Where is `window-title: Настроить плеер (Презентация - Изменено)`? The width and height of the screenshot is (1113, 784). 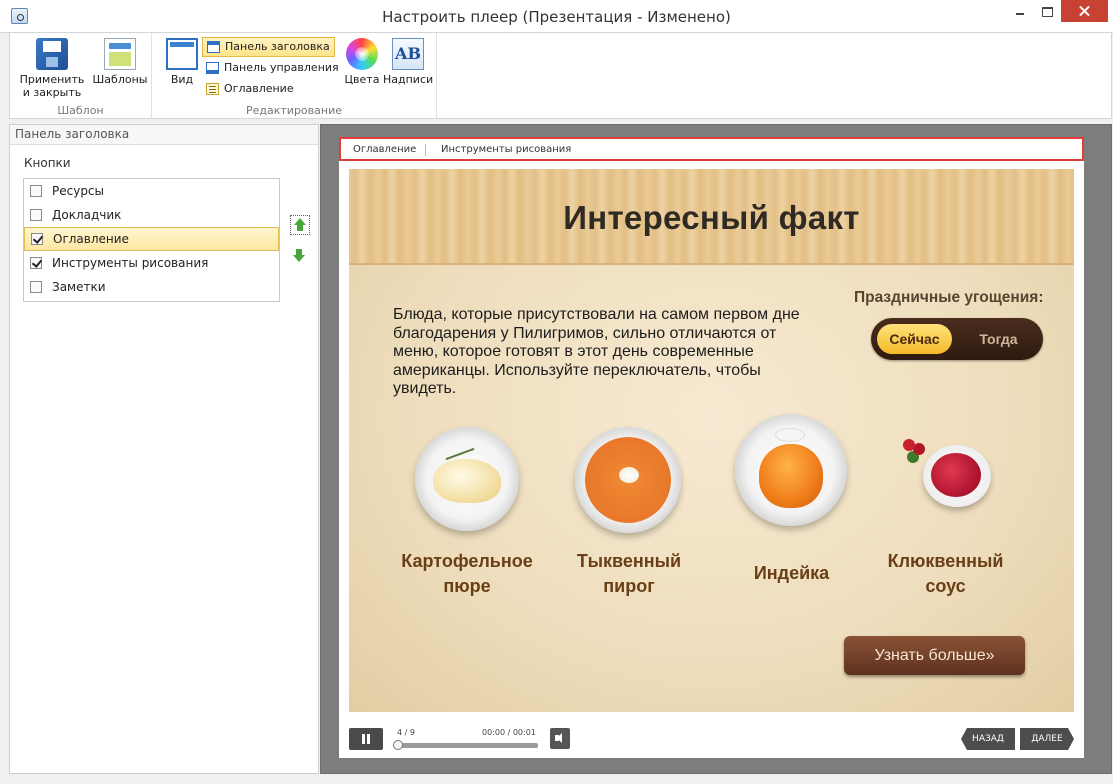
window-title: Настроить плеер (Презентация - Изменено) is located at coordinates (556, 17).